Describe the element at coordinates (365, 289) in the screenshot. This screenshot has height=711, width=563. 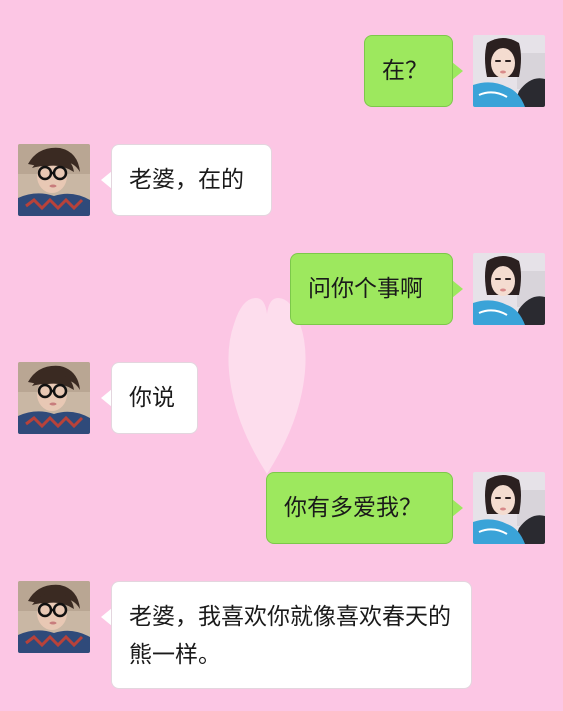
I see `message-text: 问你个事啊` at that location.